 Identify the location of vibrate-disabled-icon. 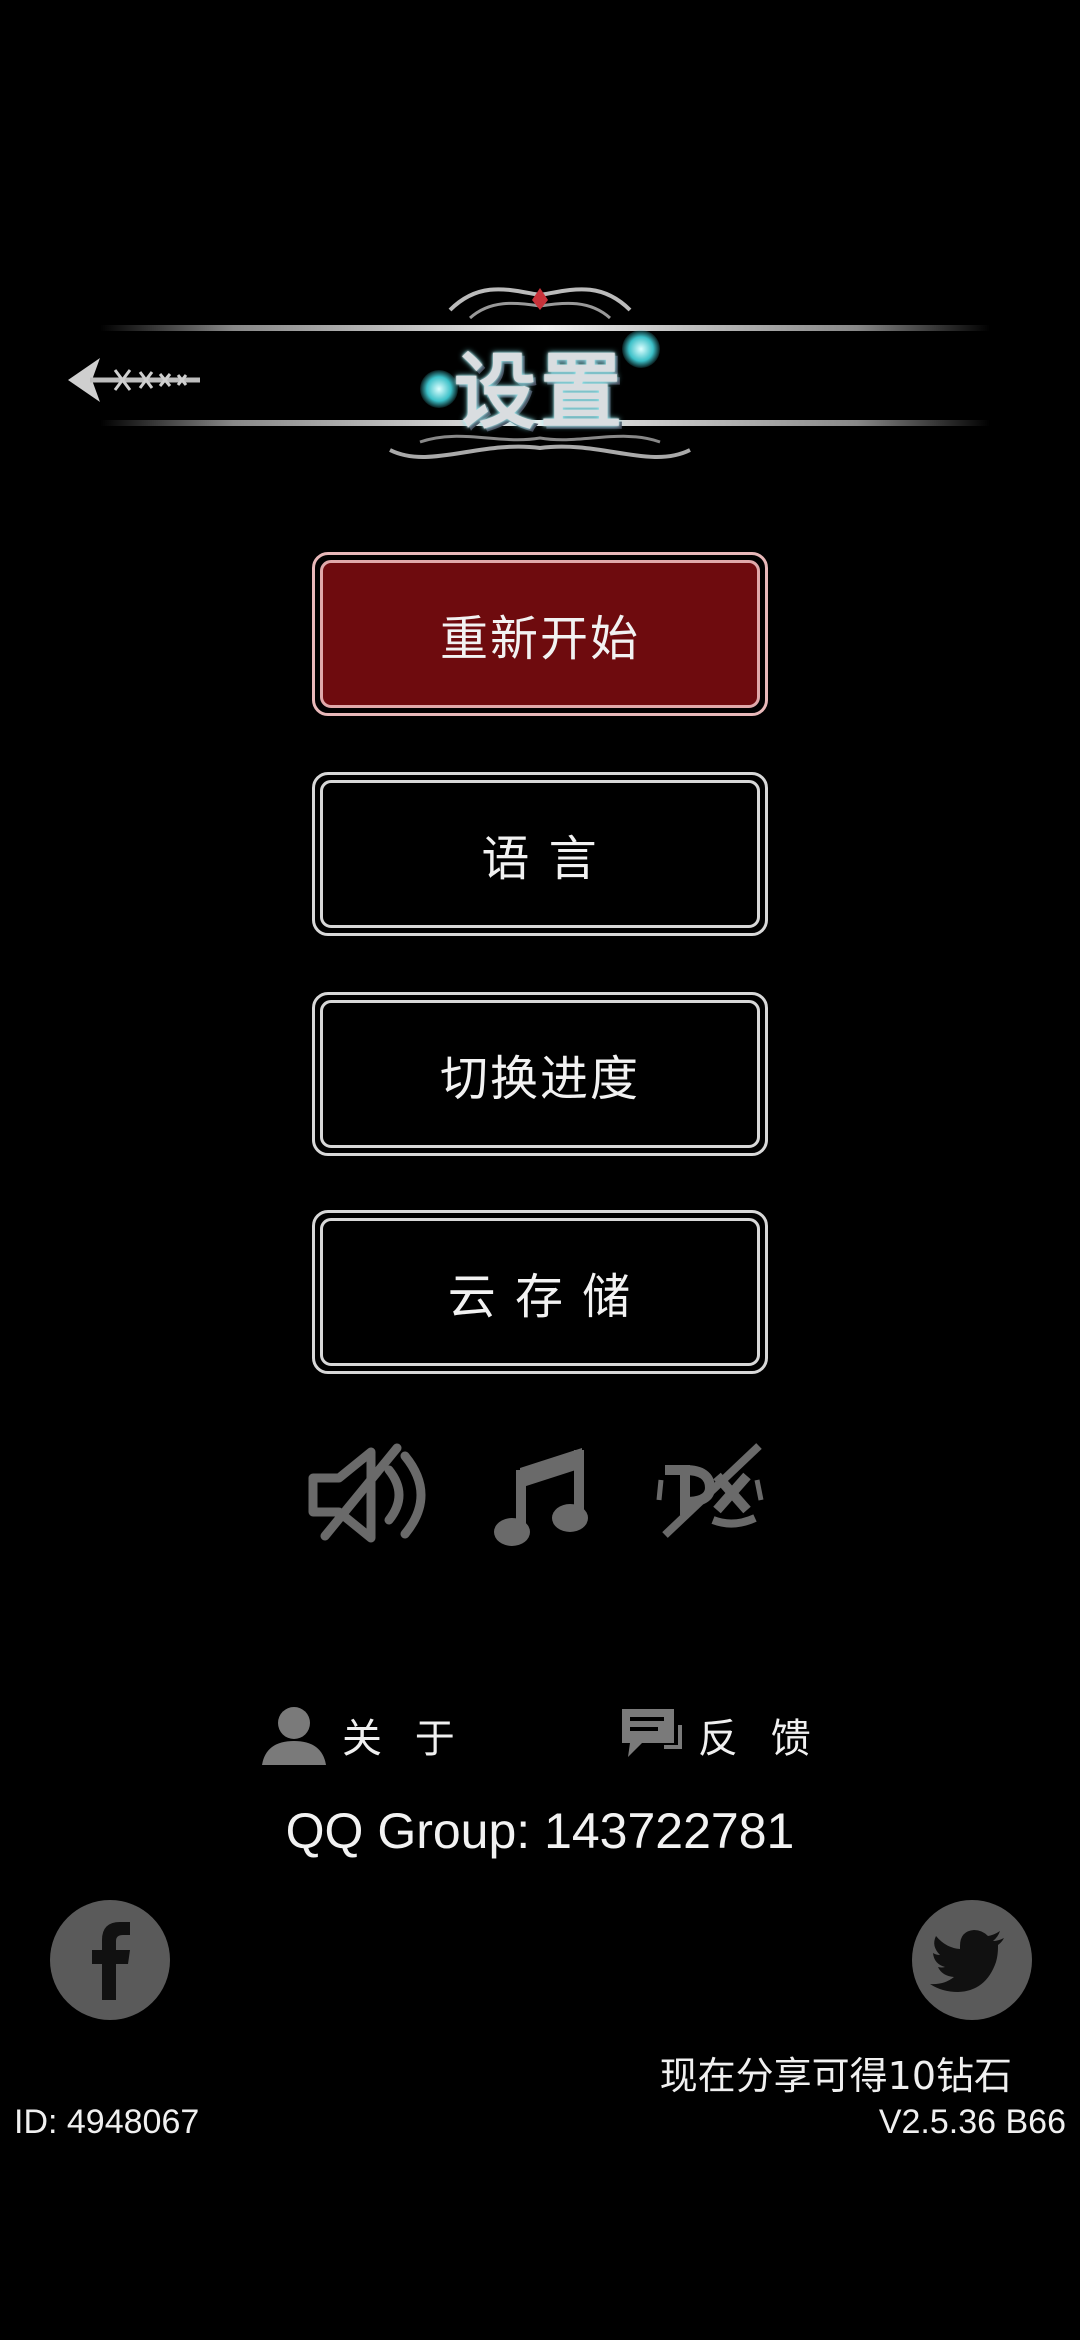
(710, 1490).